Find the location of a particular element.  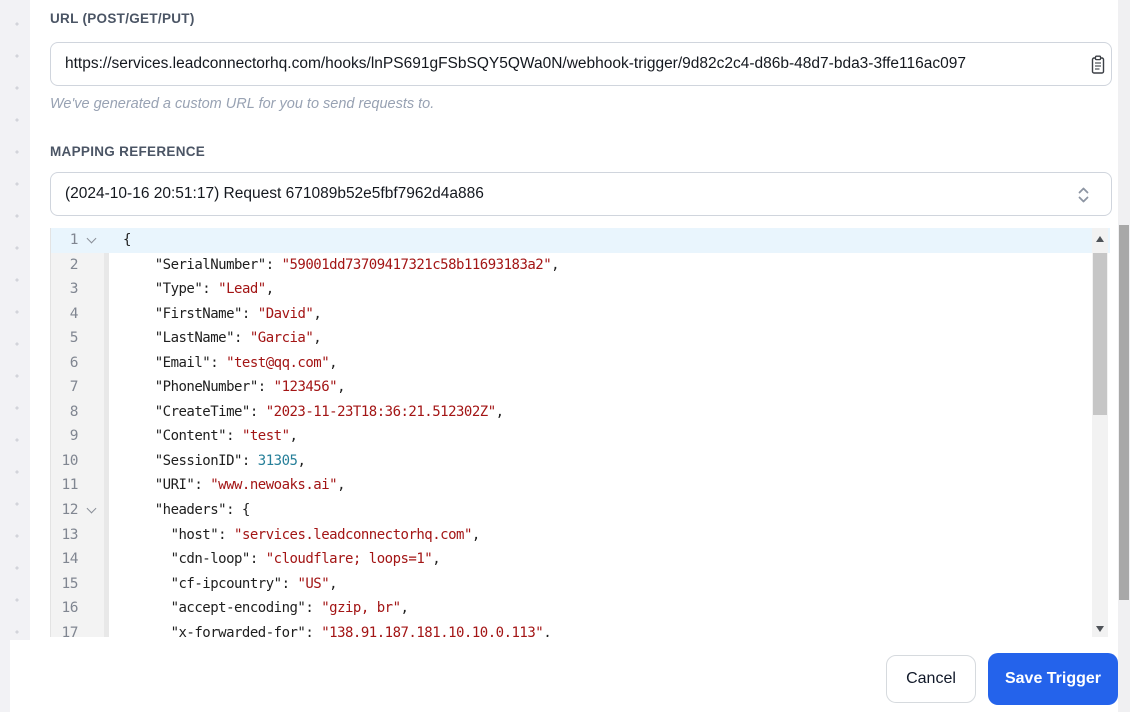

line-number: 17 is located at coordinates (70, 630).